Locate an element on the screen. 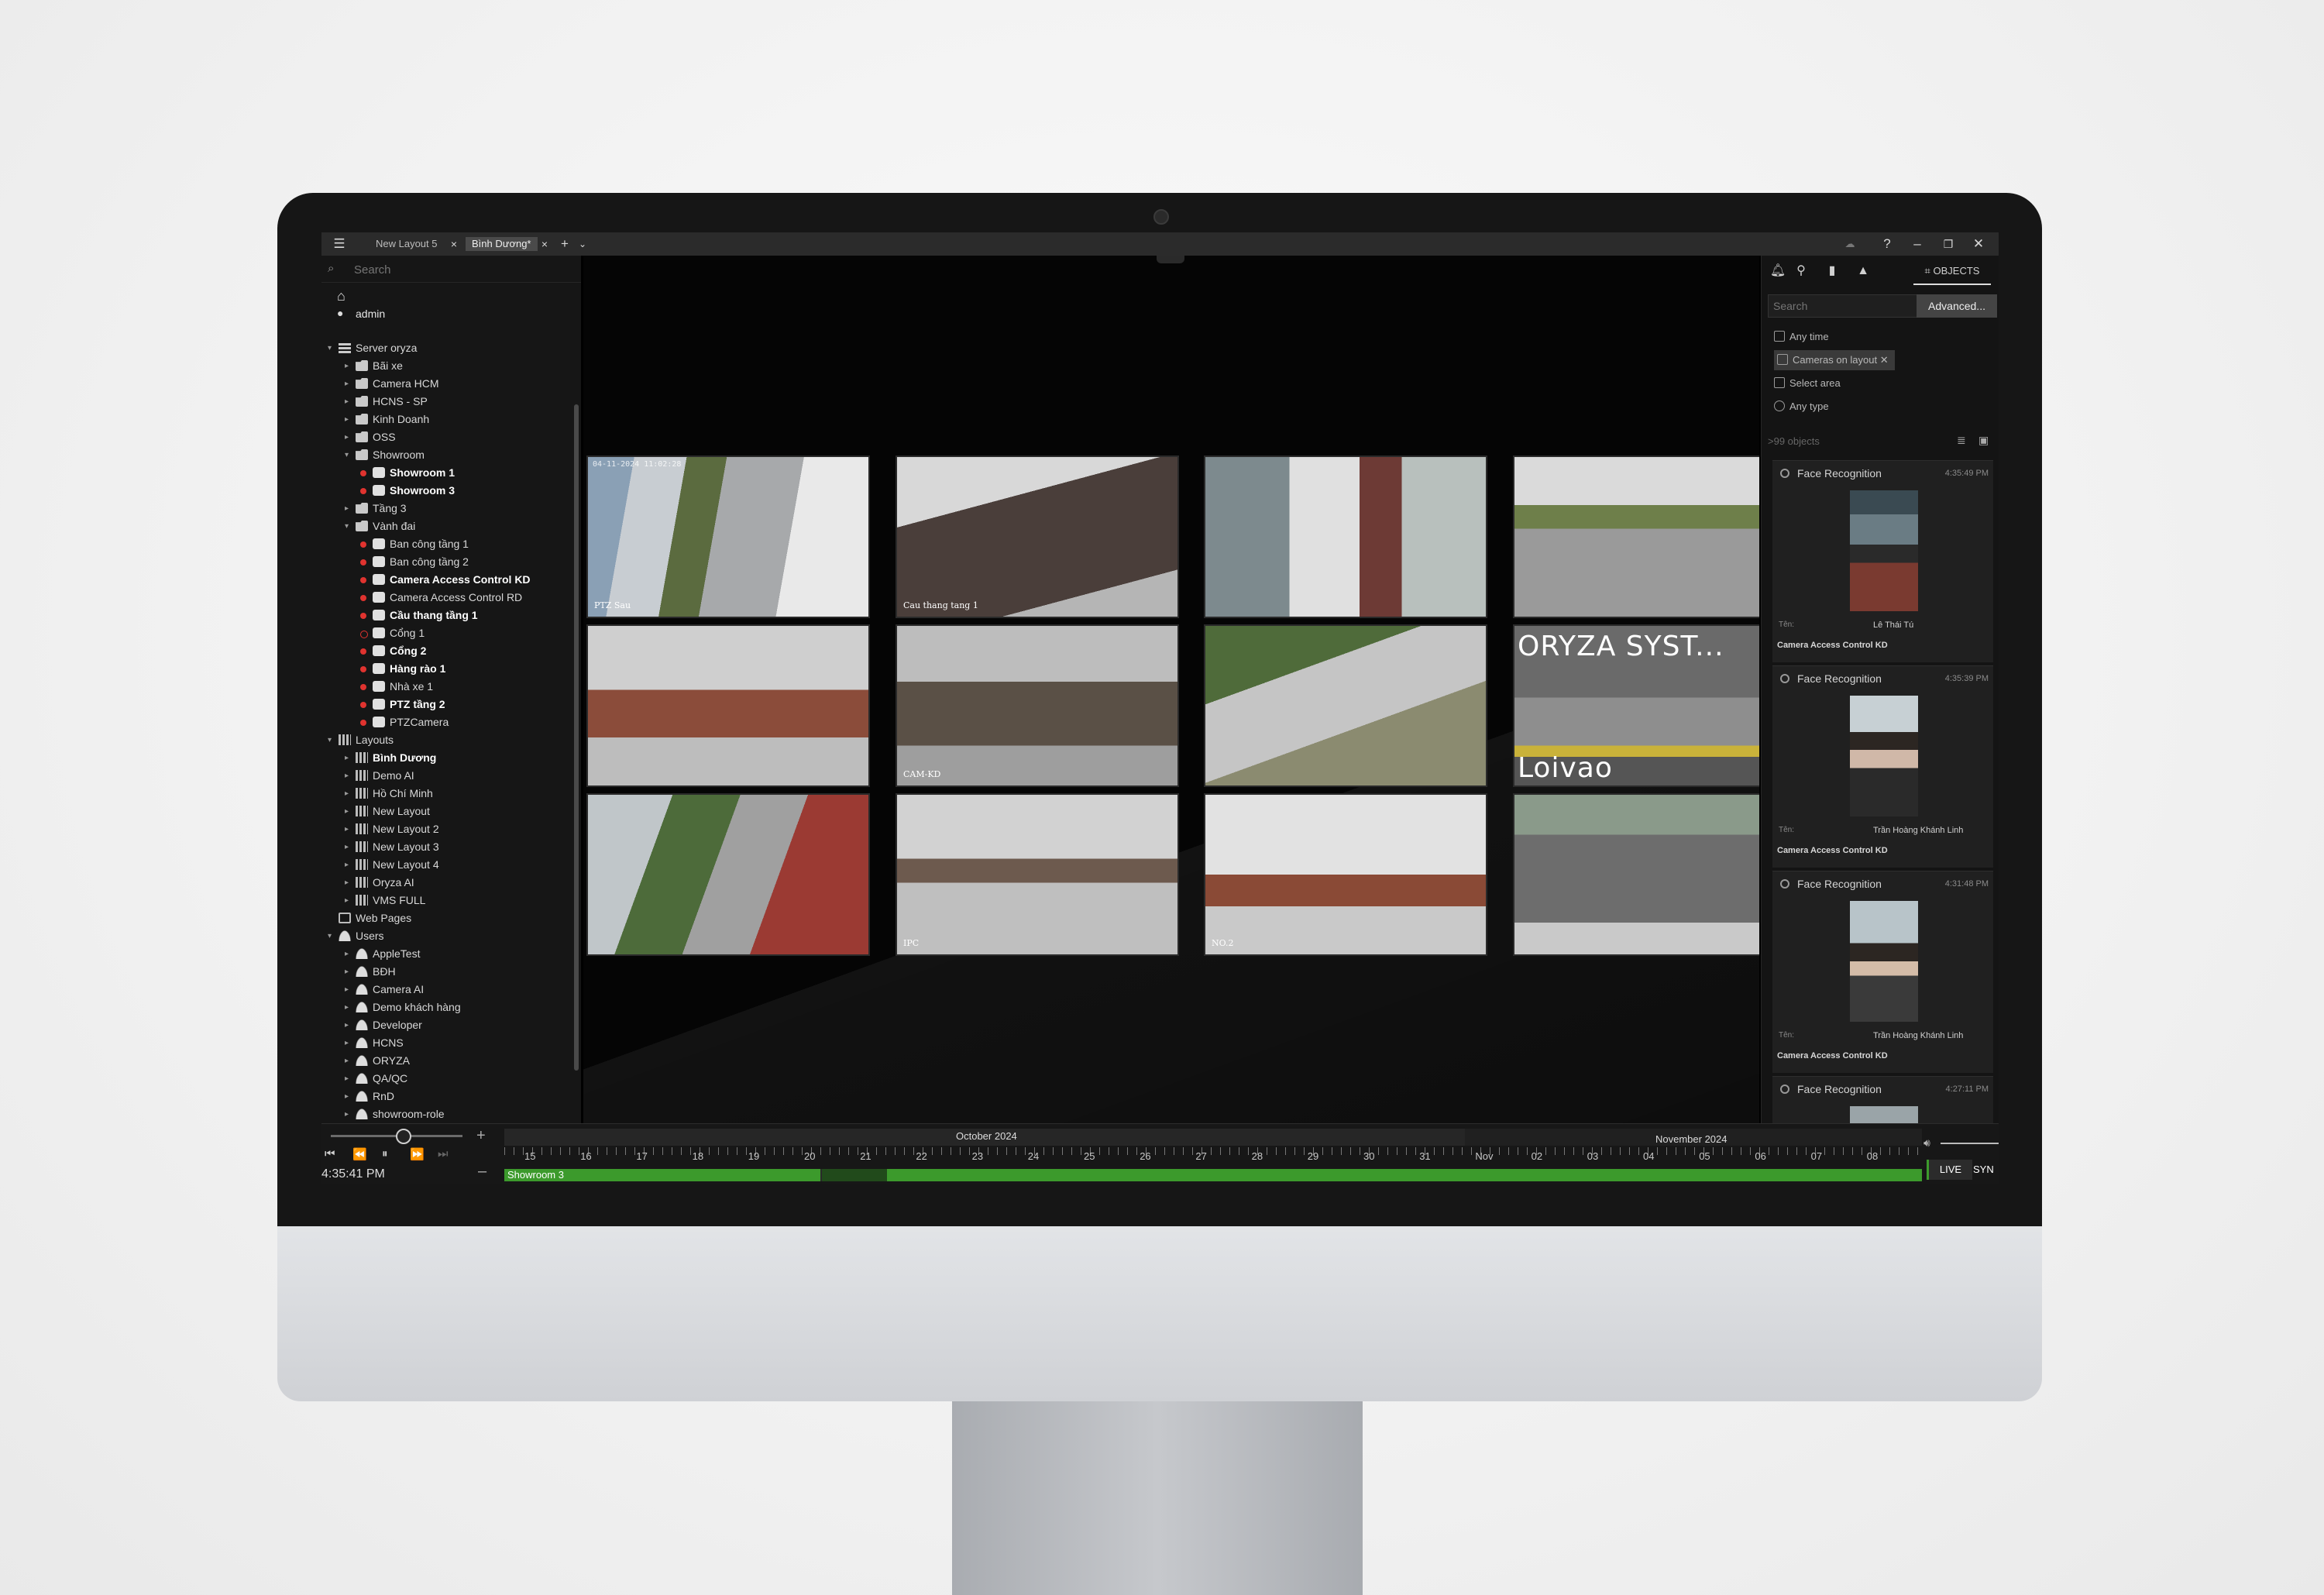  list-view-icon: ≣ is located at coordinates (1961, 441).